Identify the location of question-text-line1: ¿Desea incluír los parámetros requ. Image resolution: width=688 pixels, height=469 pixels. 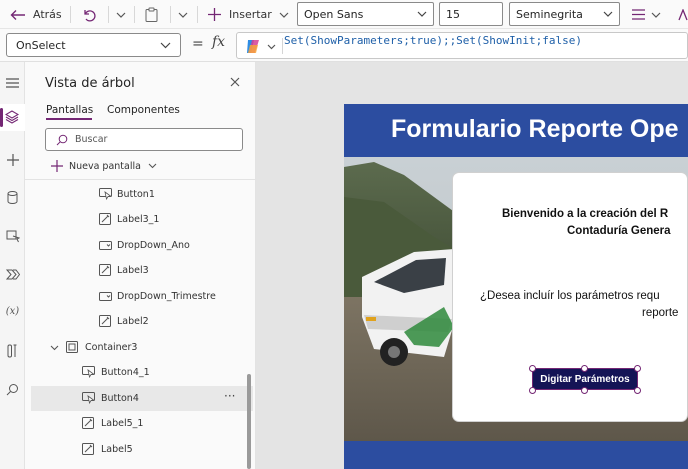
(570, 296).